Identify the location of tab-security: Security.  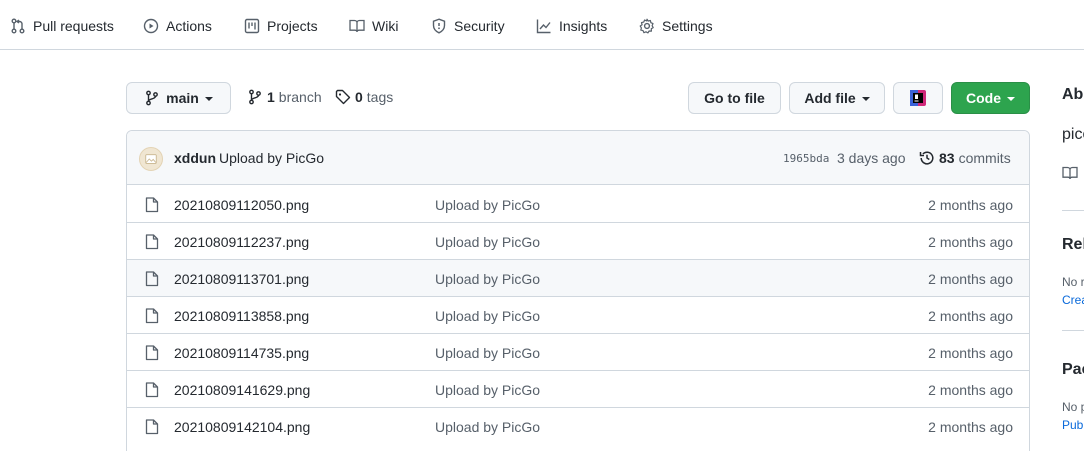
(468, 26).